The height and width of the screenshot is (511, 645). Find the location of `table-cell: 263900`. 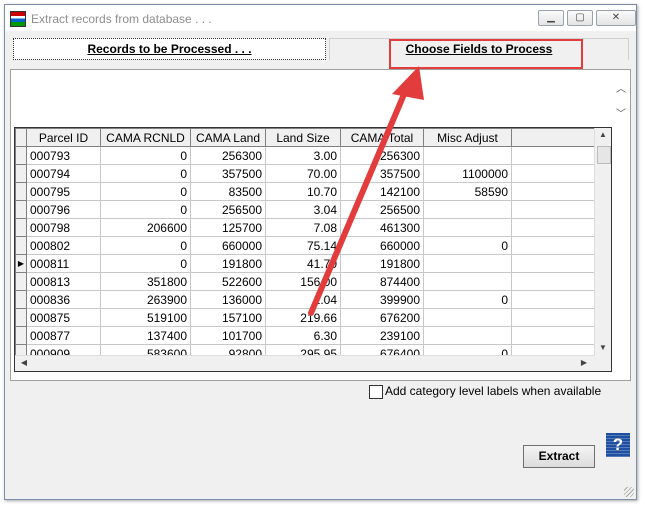

table-cell: 263900 is located at coordinates (145, 299).